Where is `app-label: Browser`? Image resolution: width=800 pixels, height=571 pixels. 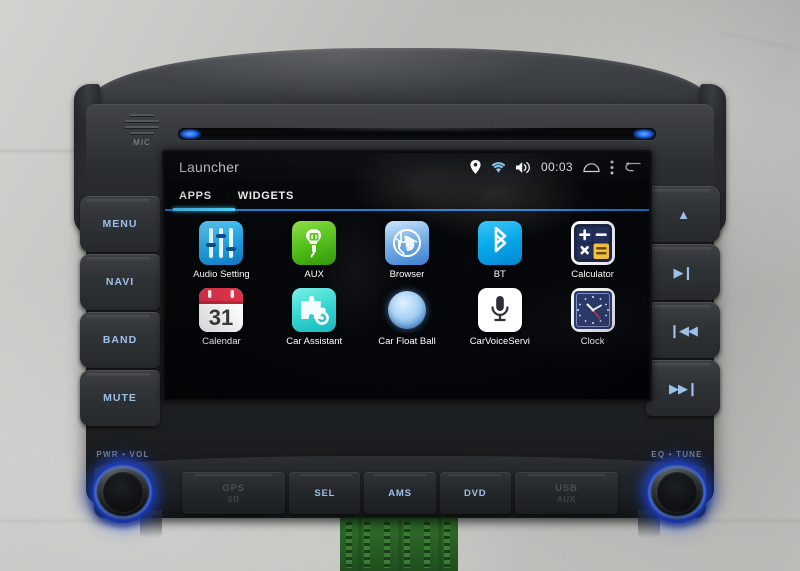 app-label: Browser is located at coordinates (407, 274).